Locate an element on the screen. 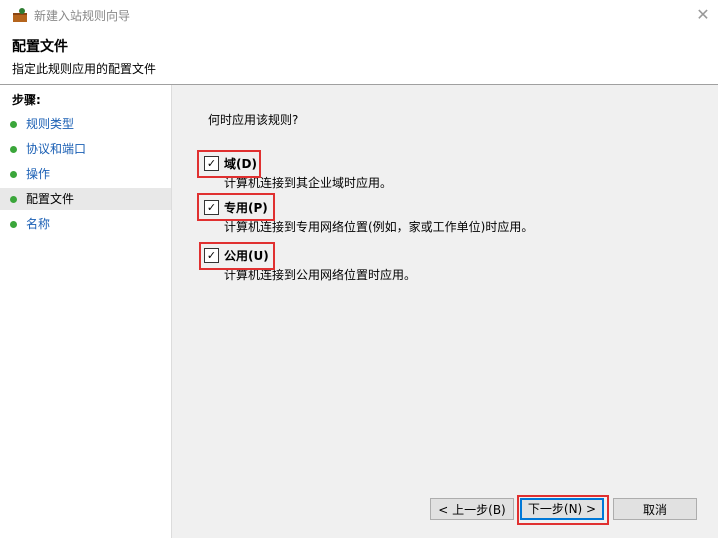 This screenshot has height=538, width=718. question-text: 何时应用该规则? is located at coordinates (253, 120).